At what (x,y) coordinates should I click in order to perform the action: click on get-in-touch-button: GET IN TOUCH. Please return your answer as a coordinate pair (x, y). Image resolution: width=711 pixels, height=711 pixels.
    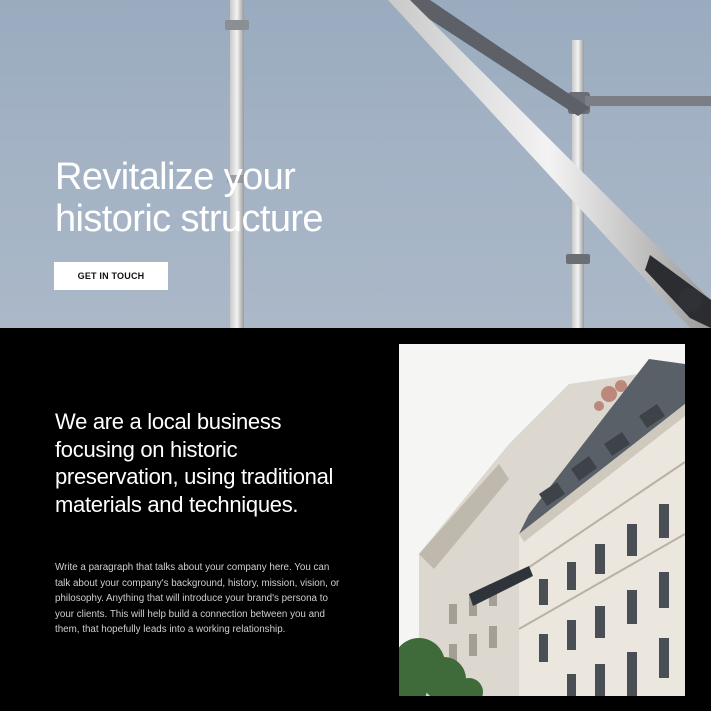
    Looking at the image, I should click on (111, 276).